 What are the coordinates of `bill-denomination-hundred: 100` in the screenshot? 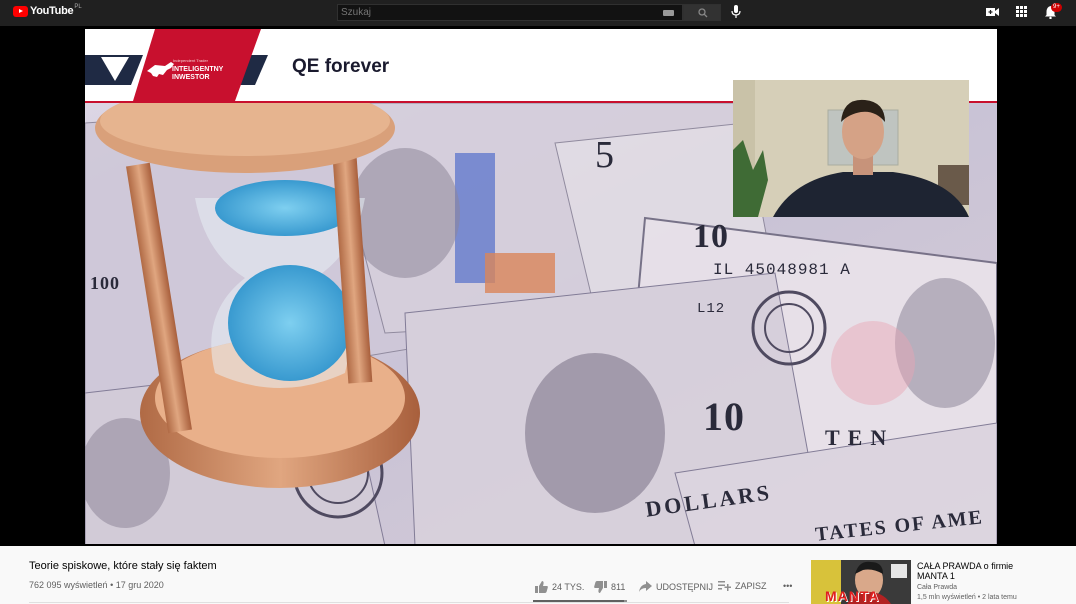 It's located at (105, 283).